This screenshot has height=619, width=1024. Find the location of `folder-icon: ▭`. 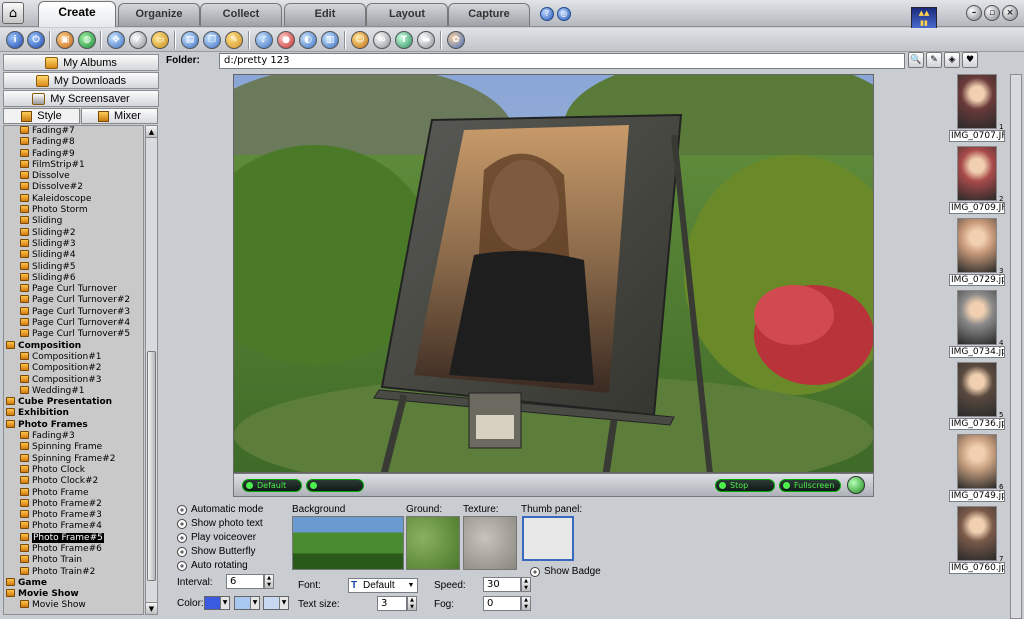

folder-icon: ▭ is located at coordinates (160, 40).